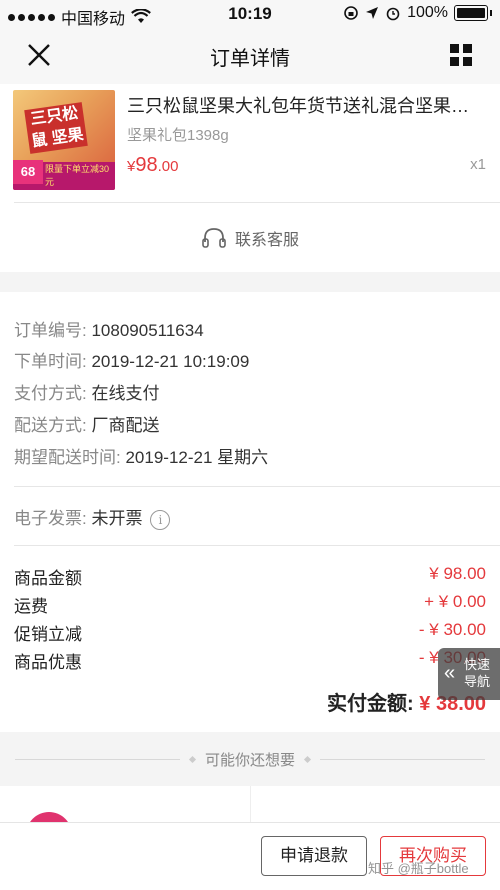 The image size is (500, 890). I want to click on delivery-method: 厂商配送, so click(125, 425).